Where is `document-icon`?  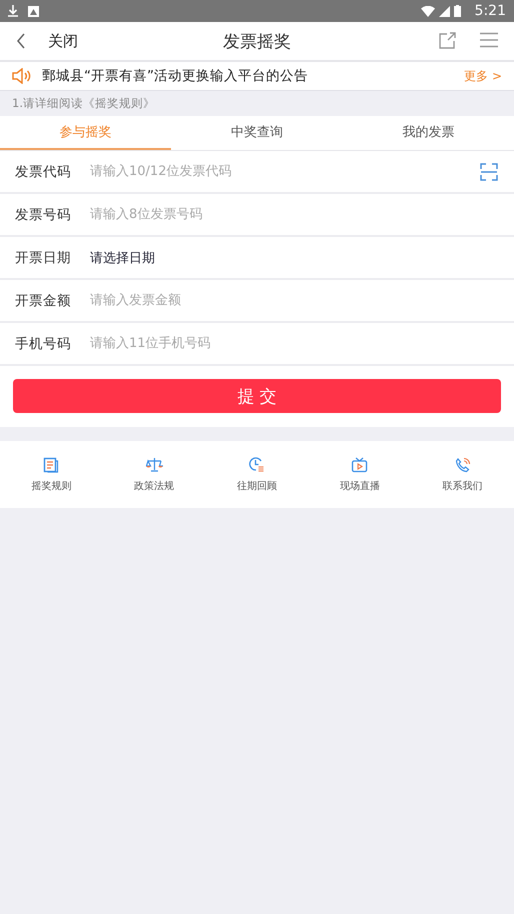
document-icon is located at coordinates (51, 464).